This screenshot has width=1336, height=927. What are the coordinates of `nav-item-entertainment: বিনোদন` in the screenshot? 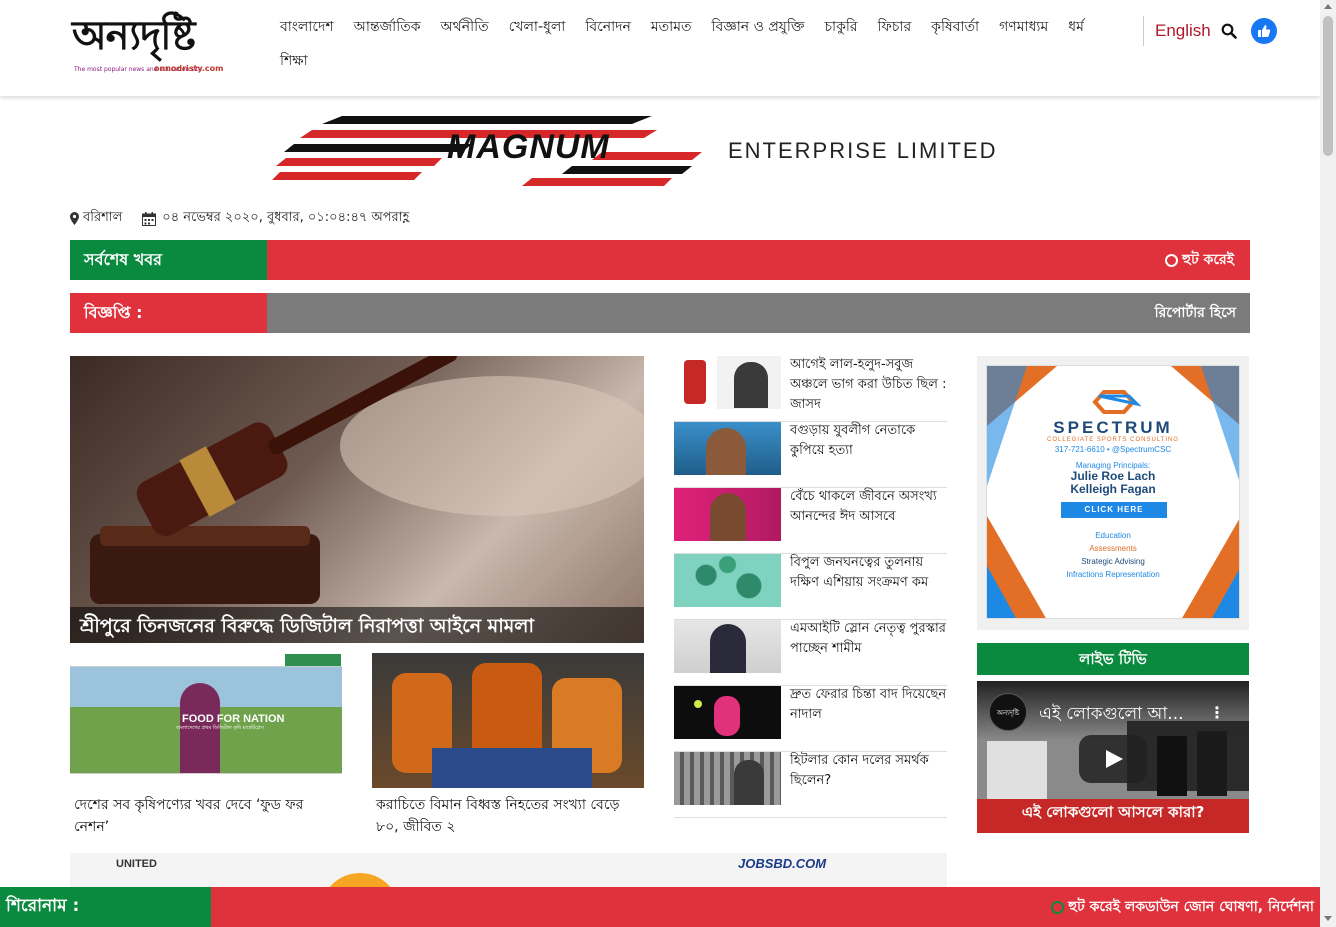 It's located at (608, 29).